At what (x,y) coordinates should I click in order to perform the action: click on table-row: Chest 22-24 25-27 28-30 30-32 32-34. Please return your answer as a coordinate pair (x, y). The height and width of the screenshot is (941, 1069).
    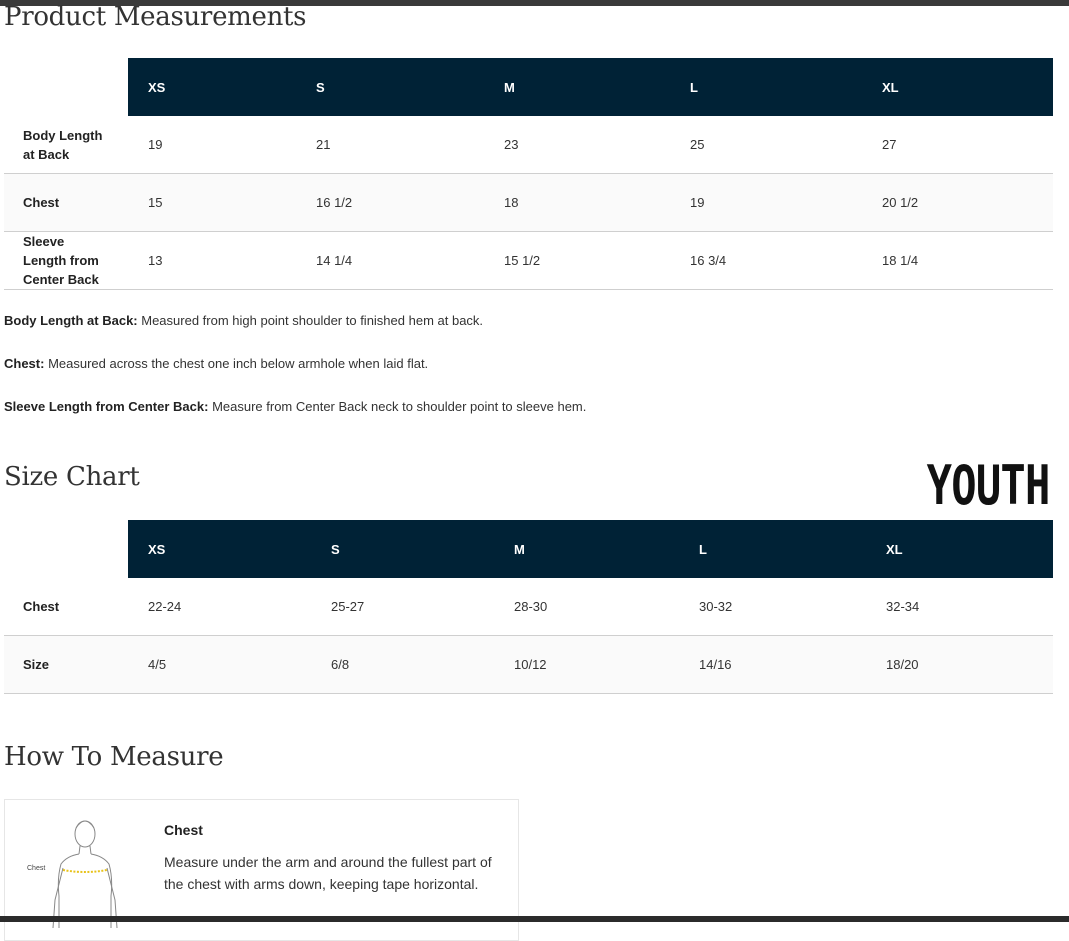
    Looking at the image, I should click on (528, 607).